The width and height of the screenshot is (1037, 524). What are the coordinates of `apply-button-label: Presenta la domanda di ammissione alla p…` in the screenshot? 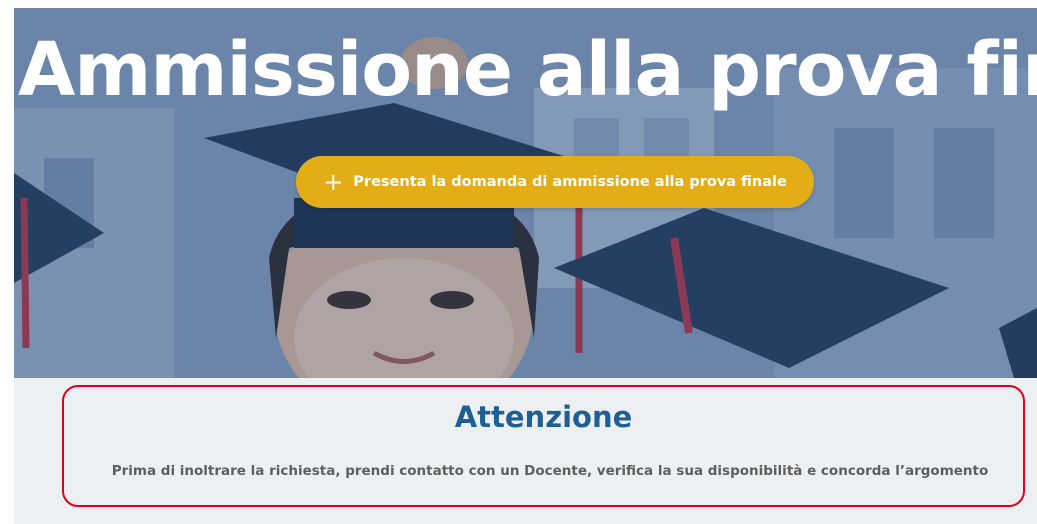 It's located at (570, 182).